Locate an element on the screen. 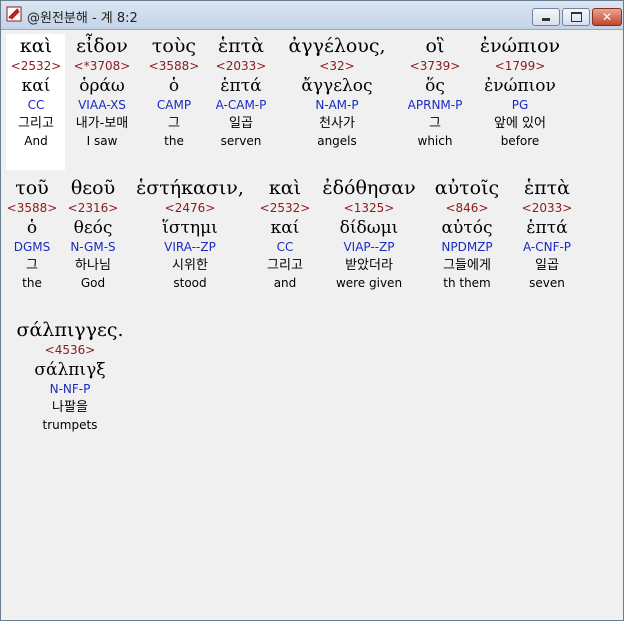 The image size is (624, 621). word-block: τοῦ <3588> ὁ DGMS 그 the is located at coordinates (32, 233).